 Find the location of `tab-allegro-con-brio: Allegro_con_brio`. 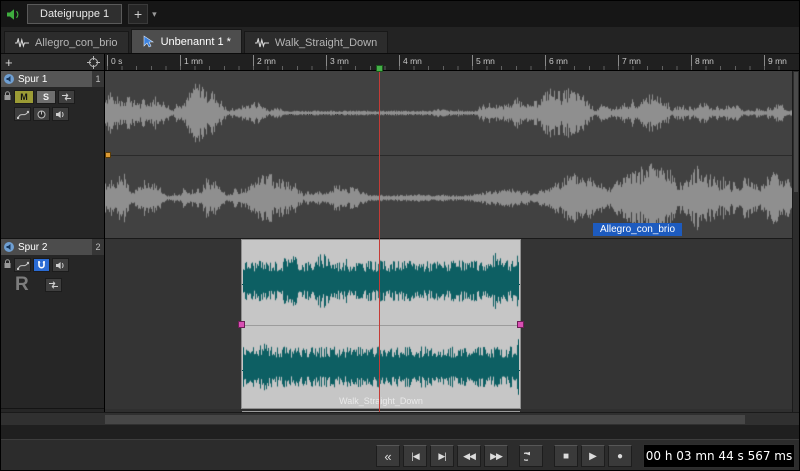

tab-allegro-con-brio: Allegro_con_brio is located at coordinates (66, 42).